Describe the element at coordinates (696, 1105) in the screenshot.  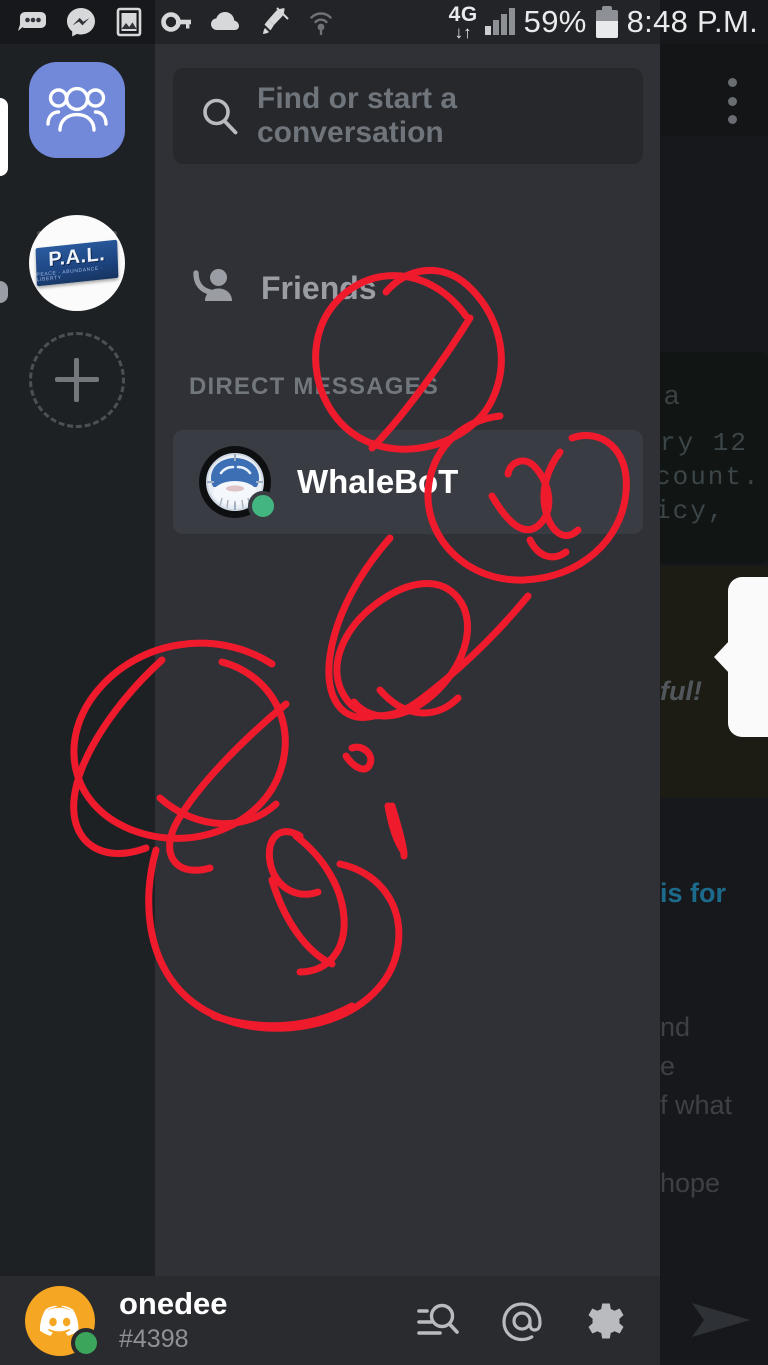
I see `background-fragment: f what` at that location.